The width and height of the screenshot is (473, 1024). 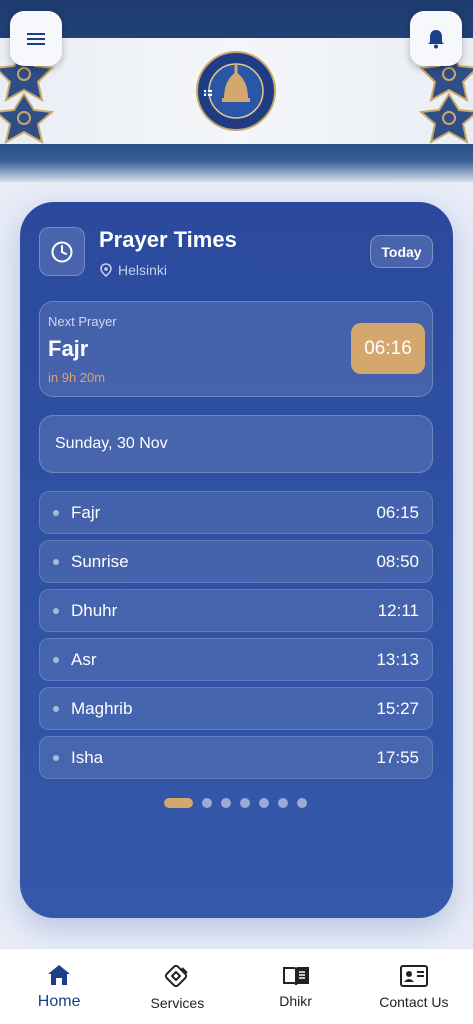 I want to click on prayer-name: Maghrib, so click(x=102, y=708).